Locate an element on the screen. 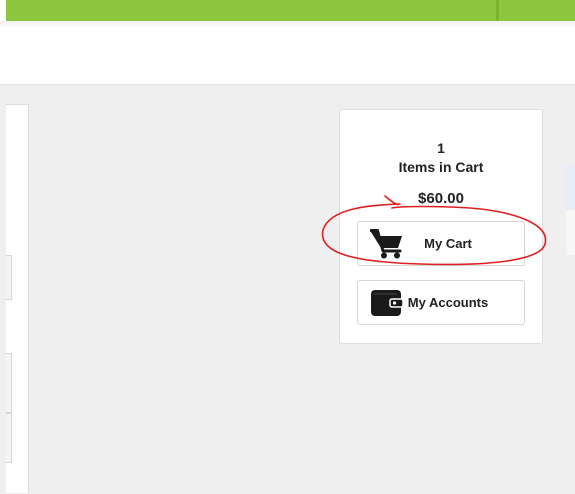 The image size is (575, 494). right-edge-tab is located at coordinates (570, 187).